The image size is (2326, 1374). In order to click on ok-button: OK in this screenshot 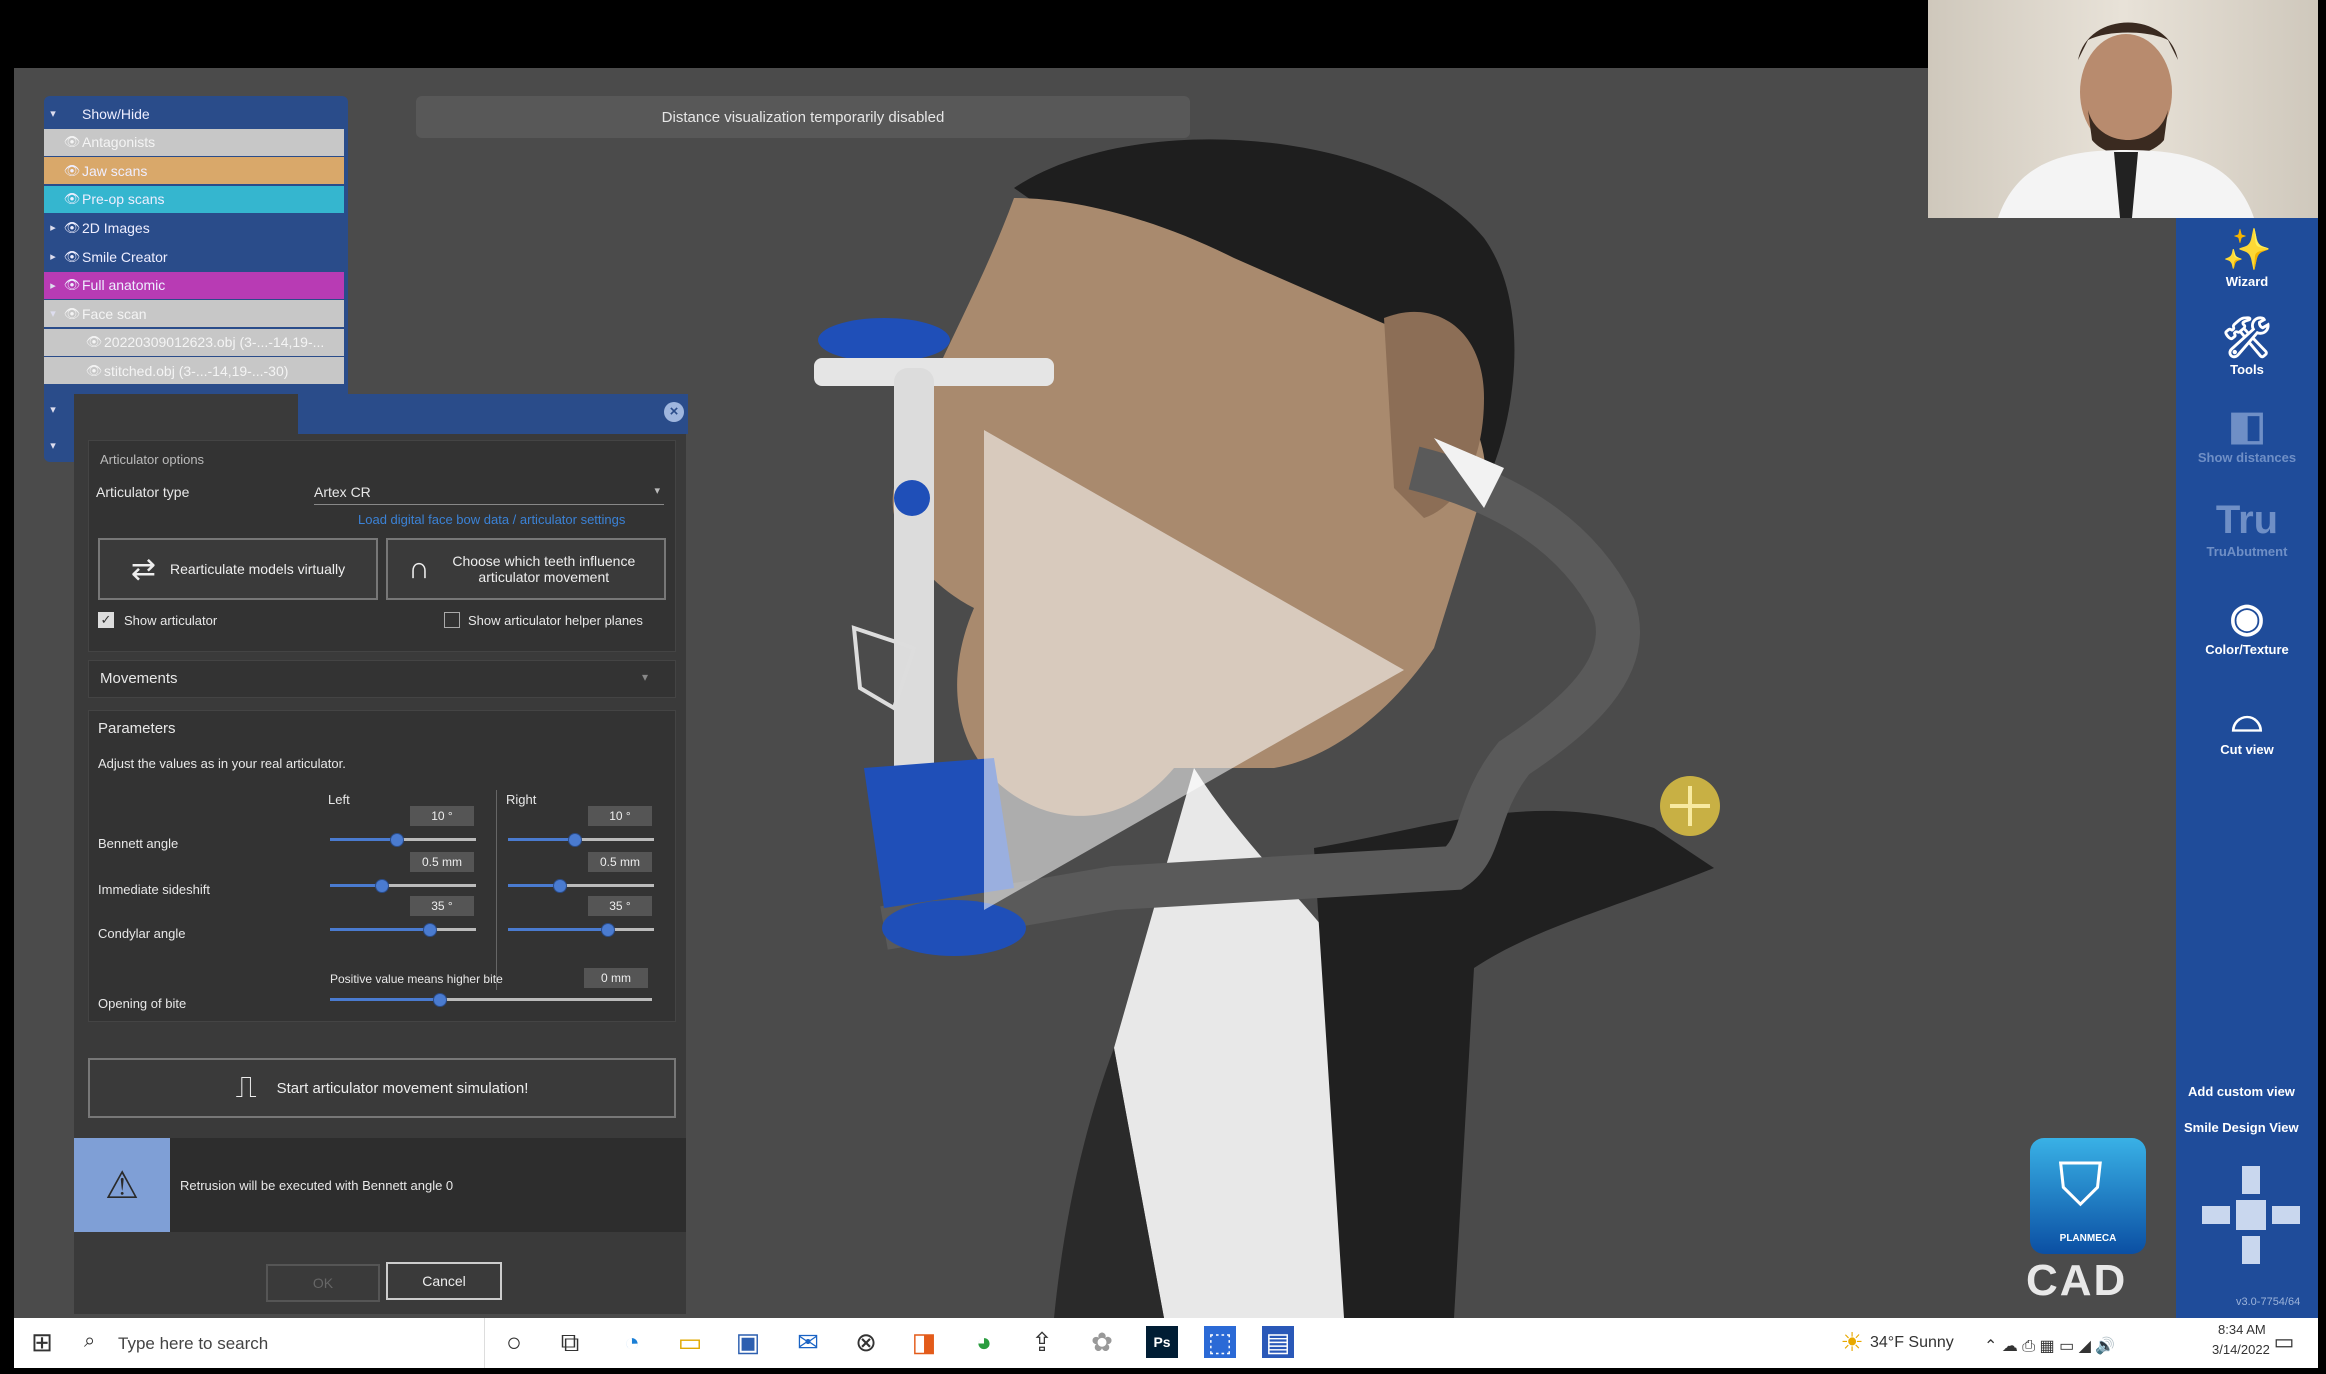, I will do `click(323, 1283)`.